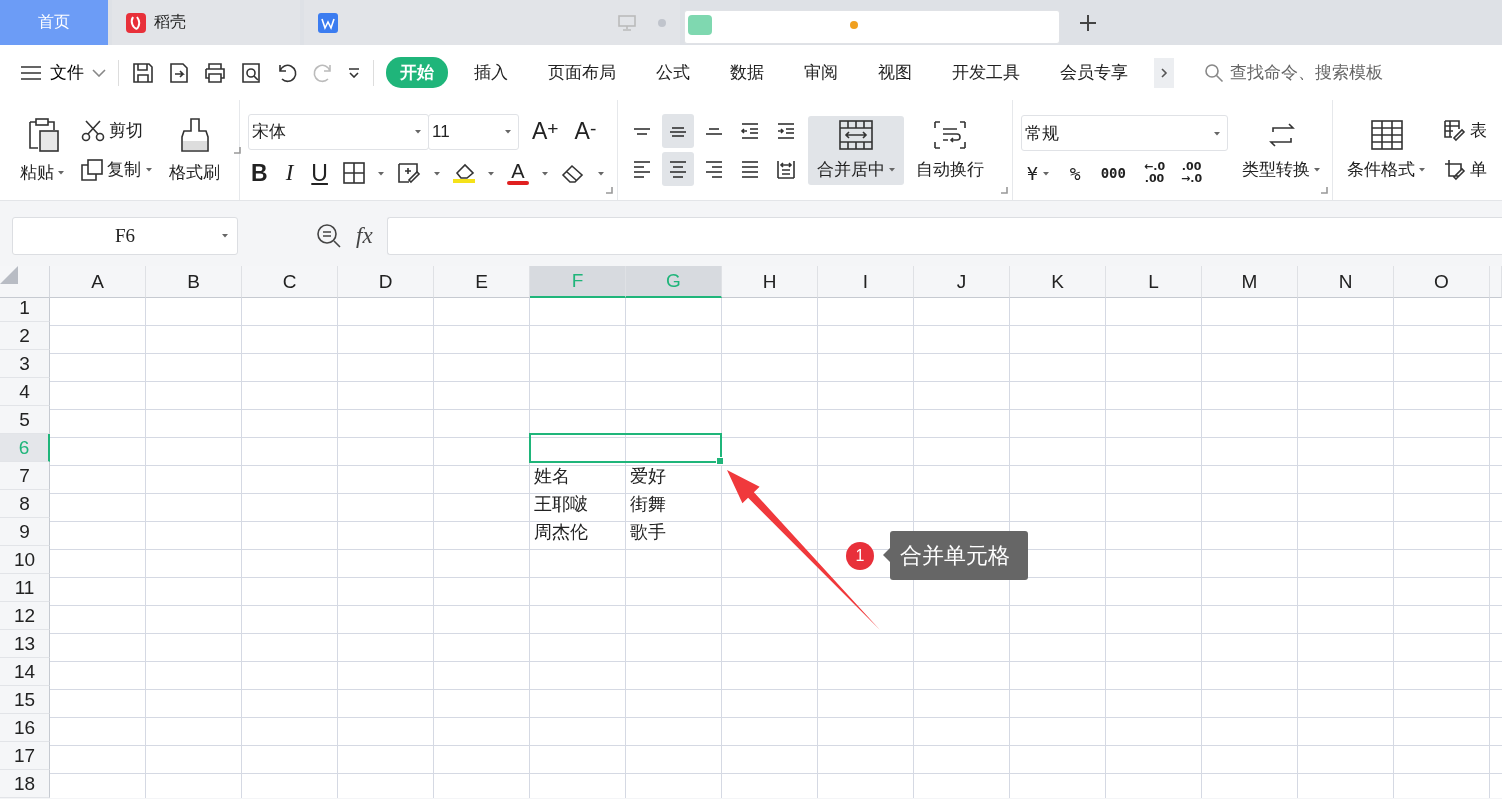 Image resolution: width=1502 pixels, height=799 pixels. What do you see at coordinates (1113, 173) in the screenshot?
I see `thousands-button: 000` at bounding box center [1113, 173].